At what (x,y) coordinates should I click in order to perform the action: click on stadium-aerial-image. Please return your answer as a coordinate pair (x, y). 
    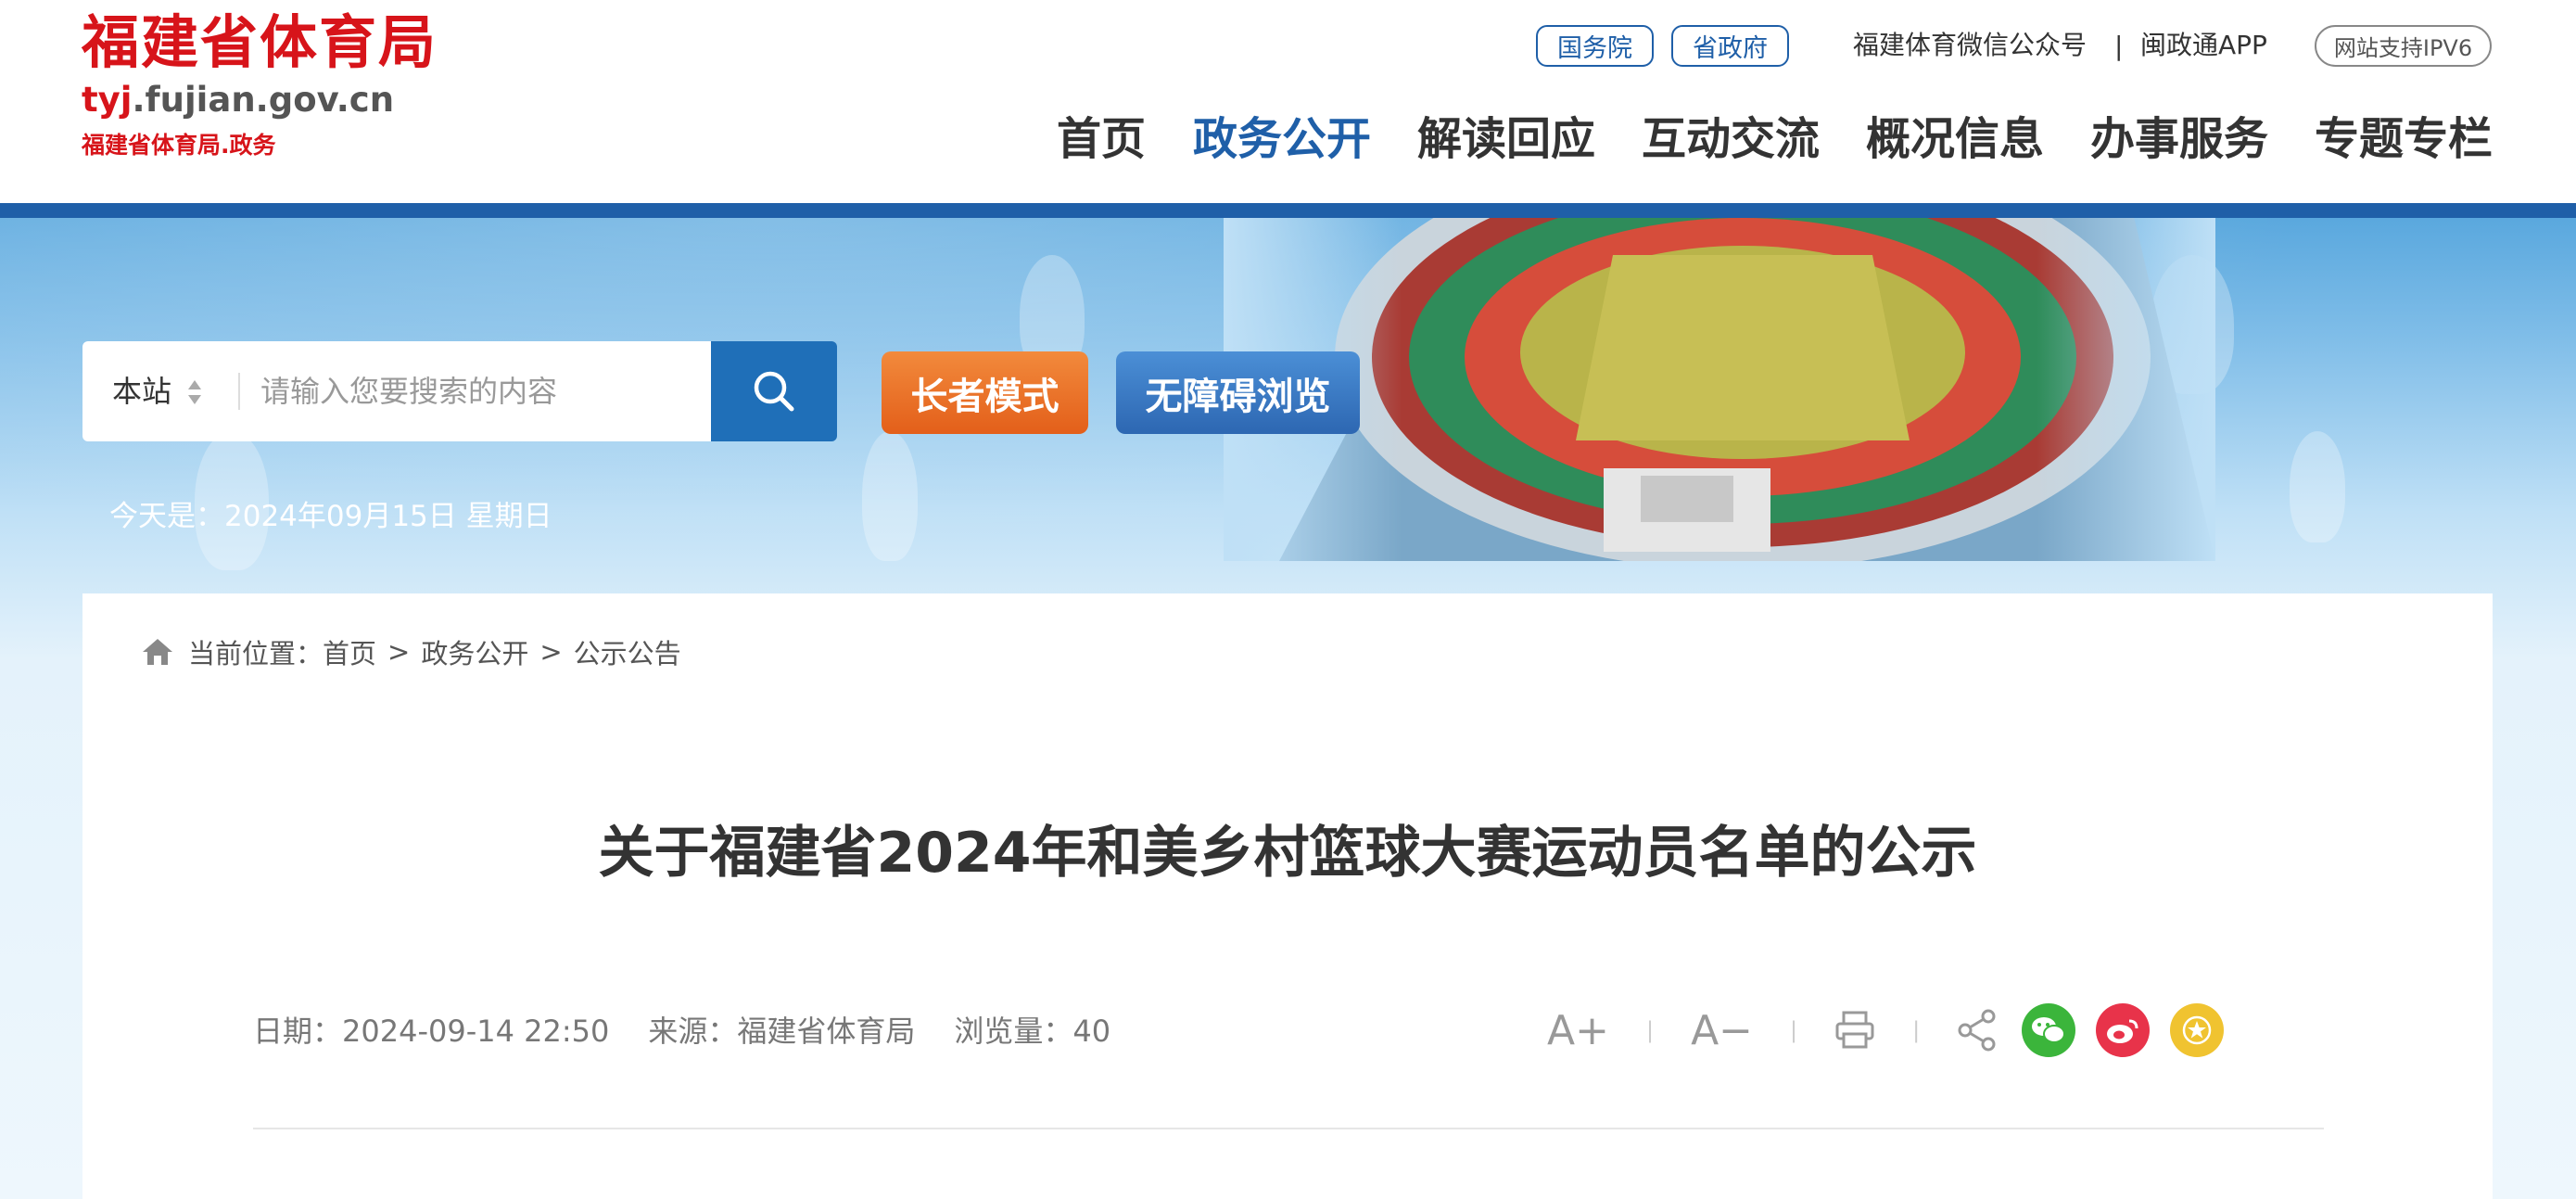
    Looking at the image, I should click on (1719, 390).